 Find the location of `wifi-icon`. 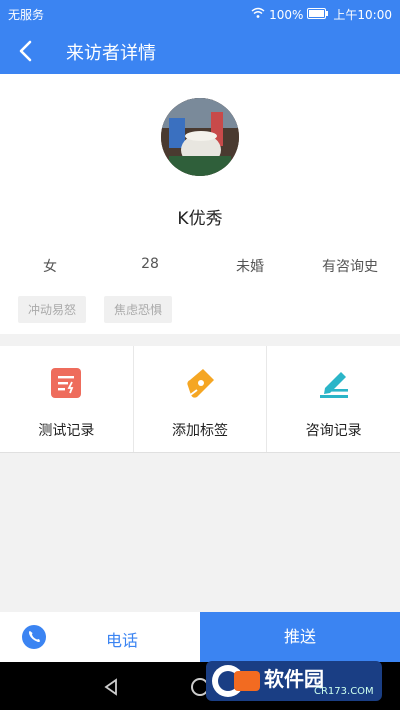

wifi-icon is located at coordinates (258, 14).